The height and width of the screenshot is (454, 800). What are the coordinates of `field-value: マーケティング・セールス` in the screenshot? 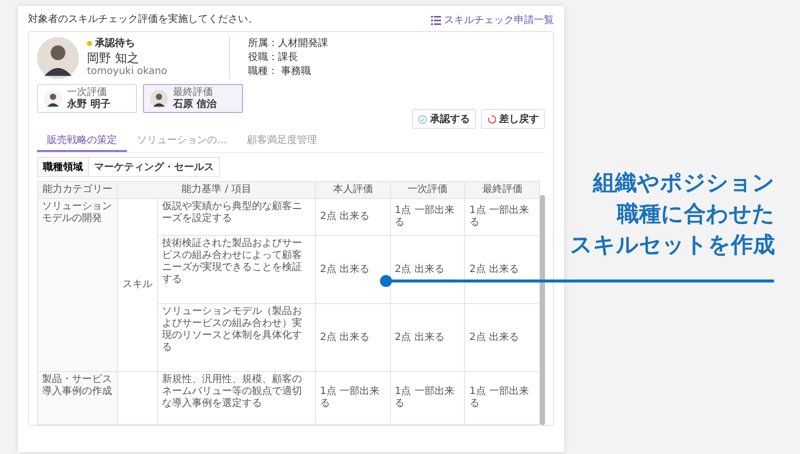 It's located at (154, 168).